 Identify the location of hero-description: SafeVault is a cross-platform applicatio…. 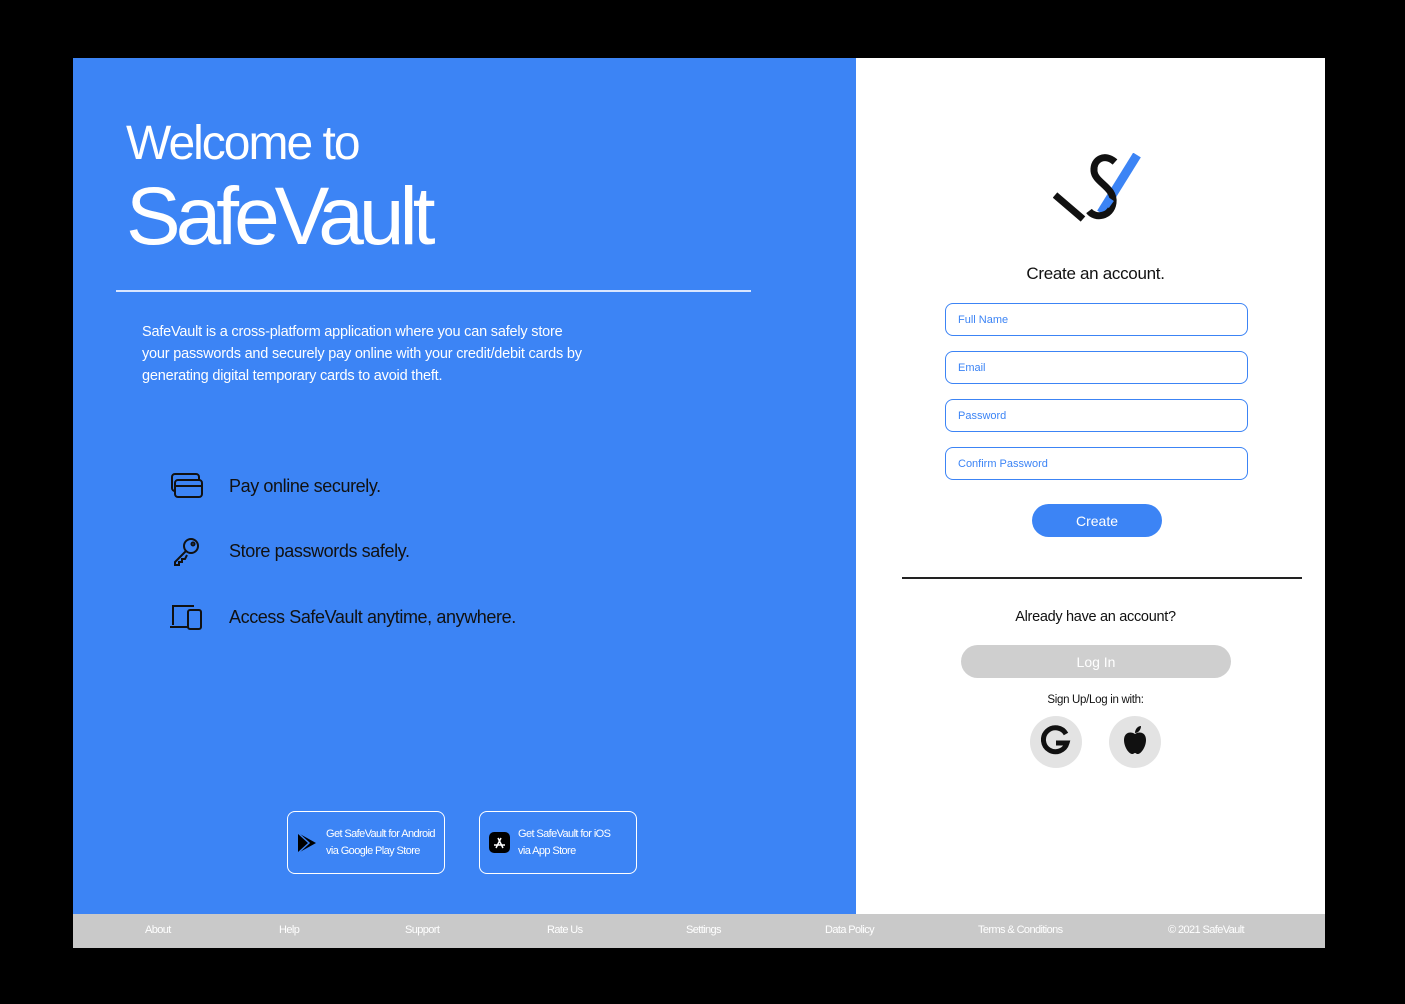
(362, 354).